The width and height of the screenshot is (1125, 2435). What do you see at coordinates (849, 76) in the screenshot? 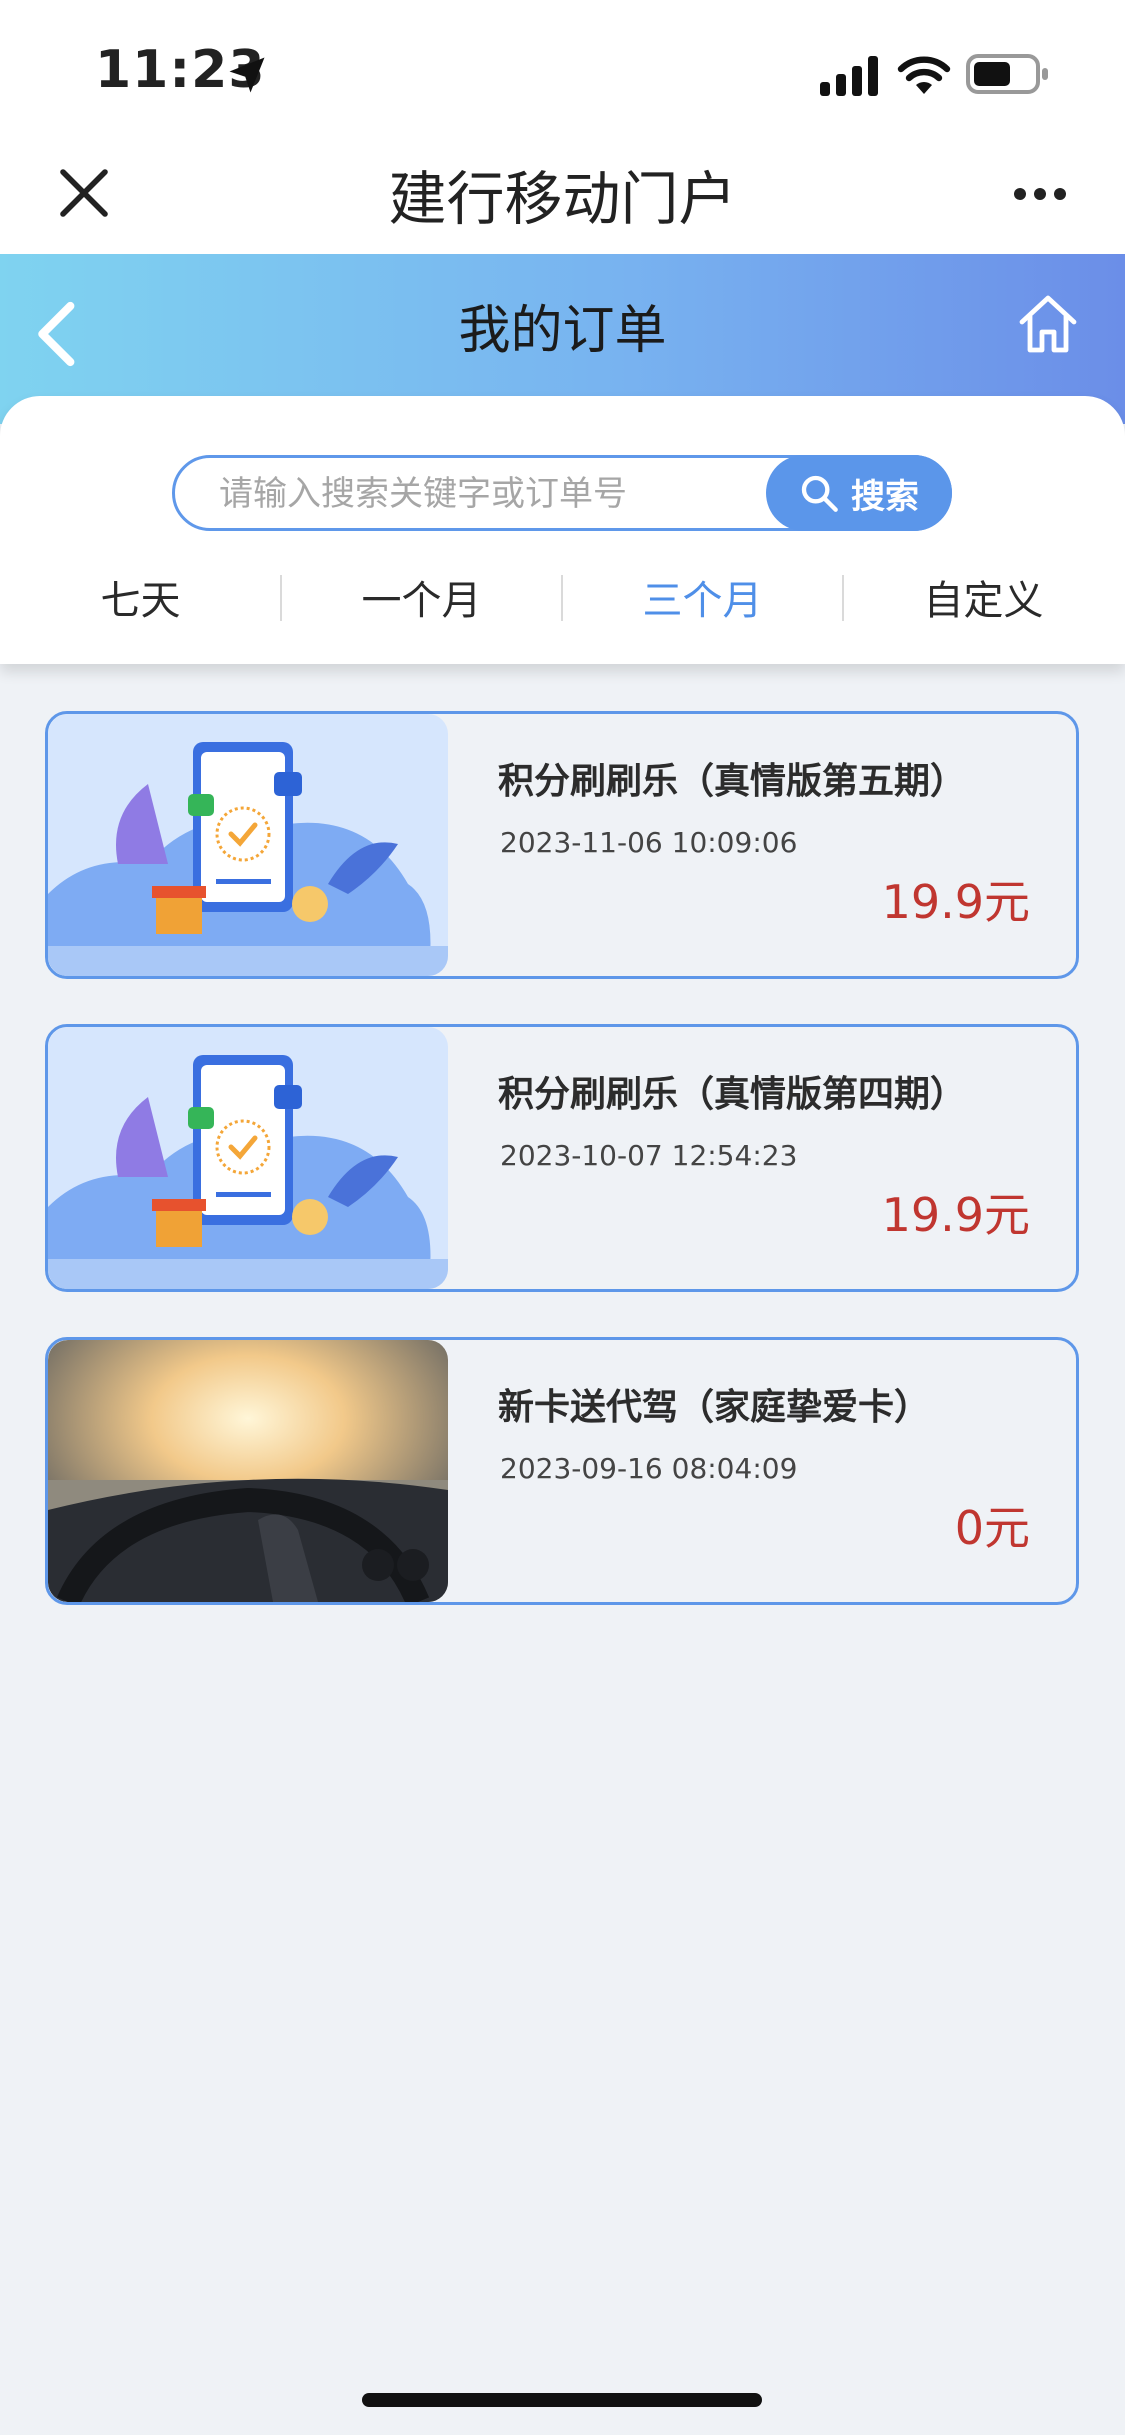
I see `signal-icon` at bounding box center [849, 76].